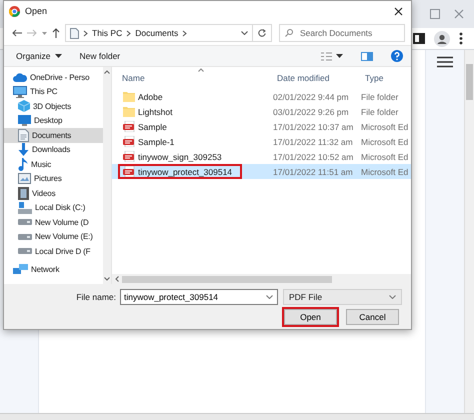 The height and width of the screenshot is (420, 474). What do you see at coordinates (36, 11) in the screenshot?
I see `window-title: Open` at bounding box center [36, 11].